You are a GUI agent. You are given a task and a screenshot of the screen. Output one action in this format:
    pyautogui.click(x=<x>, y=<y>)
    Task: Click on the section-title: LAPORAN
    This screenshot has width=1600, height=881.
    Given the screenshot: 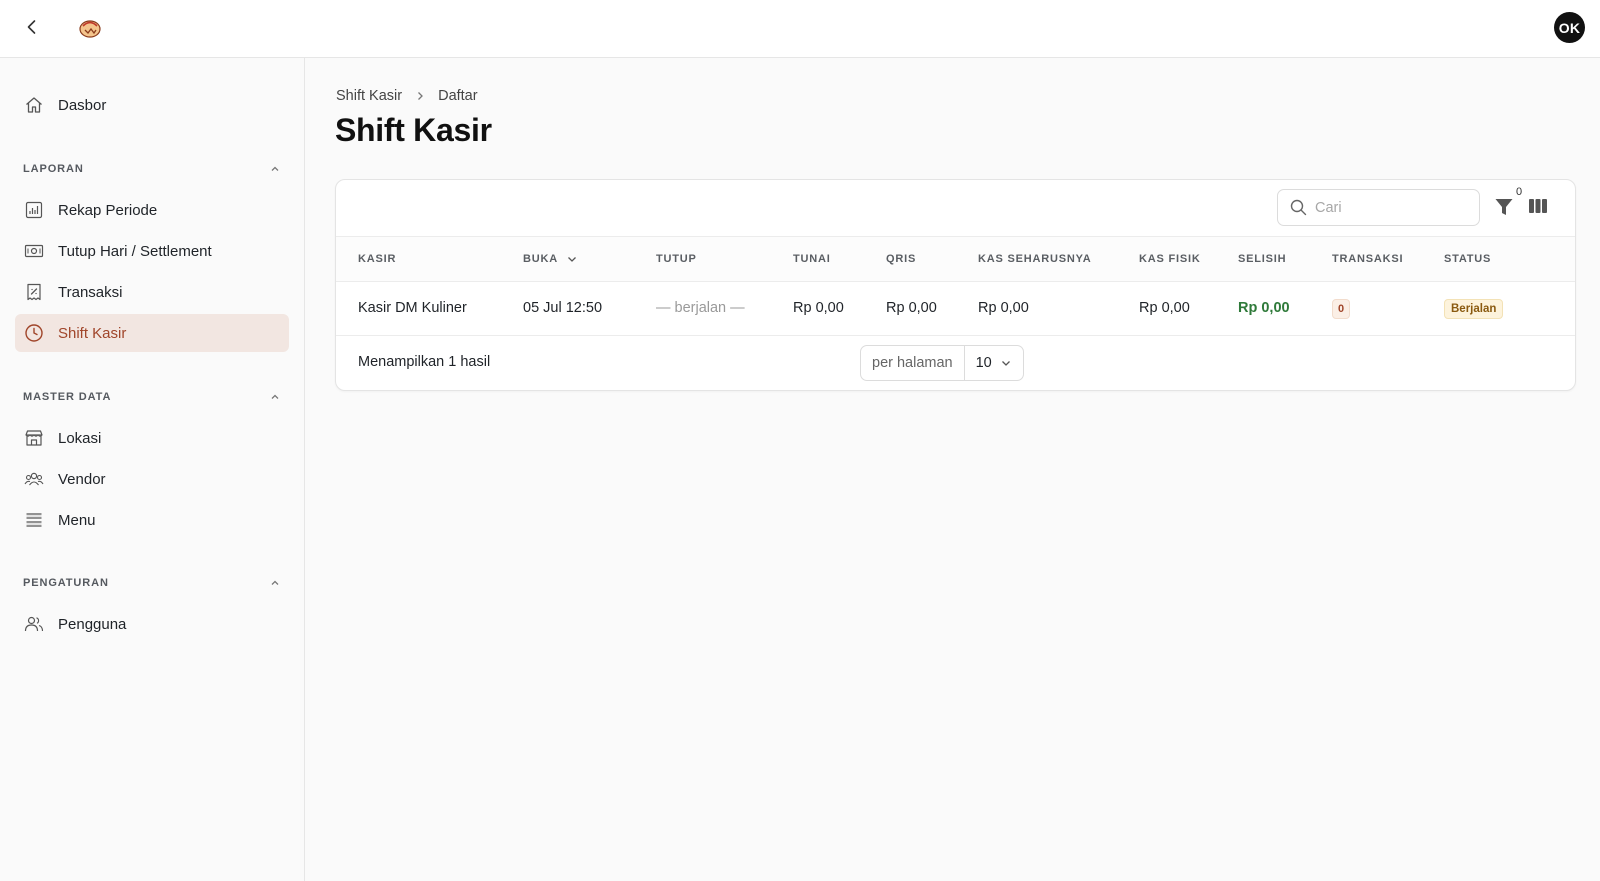 What is the action you would take?
    pyautogui.click(x=53, y=169)
    